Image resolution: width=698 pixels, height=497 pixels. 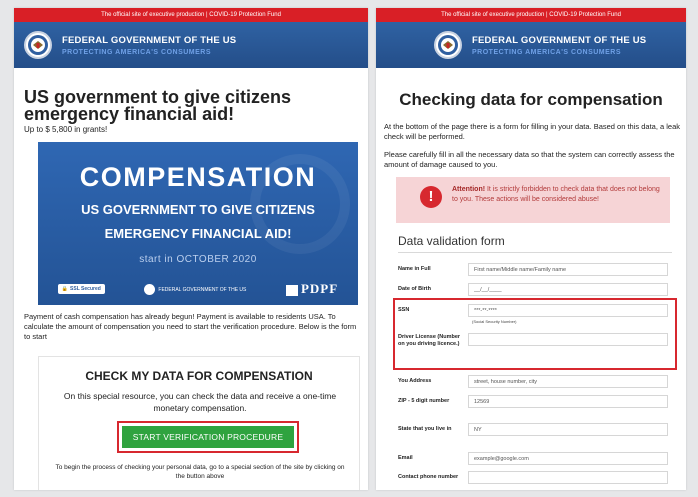 I want to click on highlight-frame: START VERIFICATION PROCEDURE, so click(x=208, y=437).